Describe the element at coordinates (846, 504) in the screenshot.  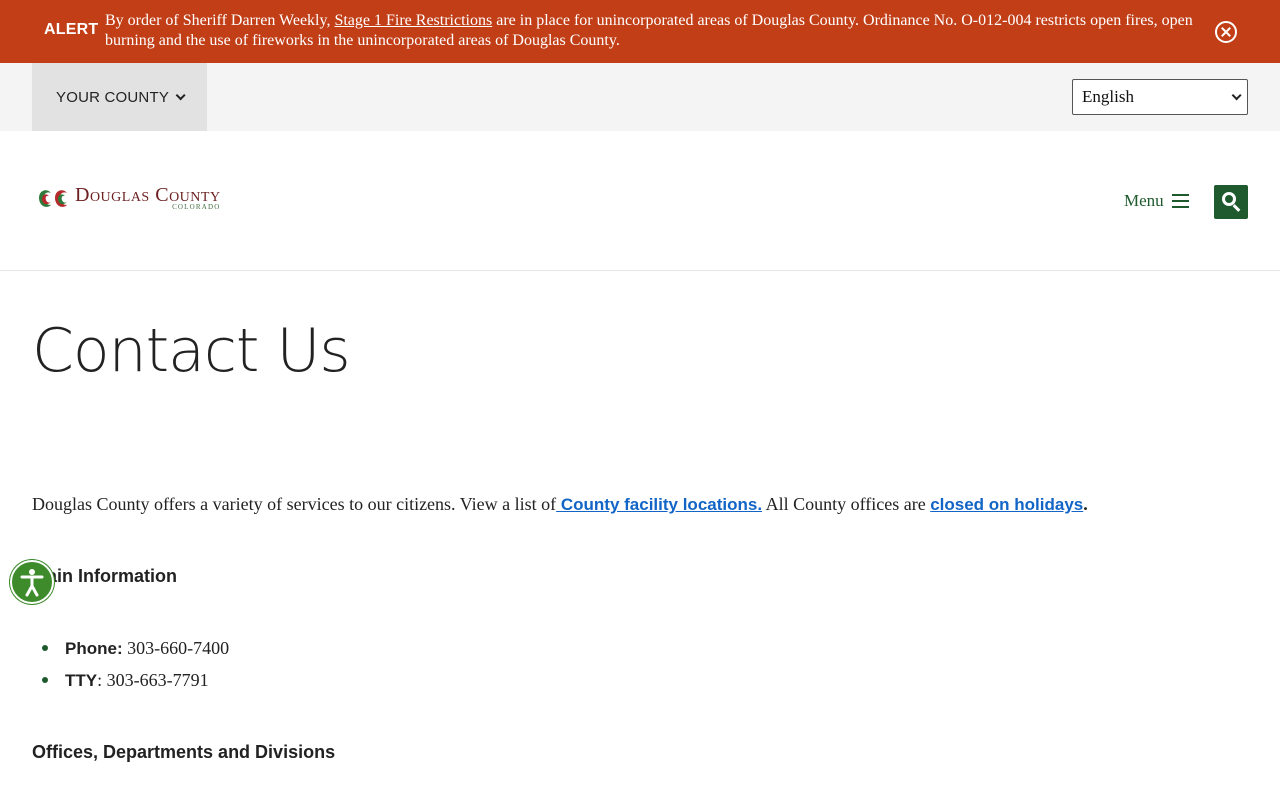
I see `intro-mid-text: All County offices are` at that location.